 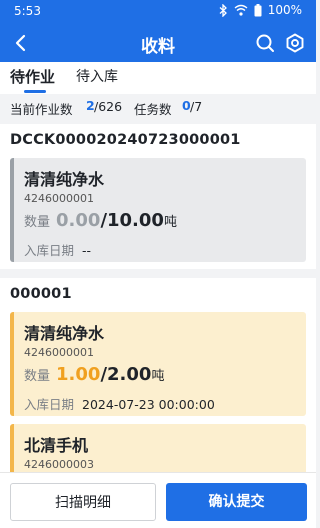 What do you see at coordinates (97, 76) in the screenshot?
I see `tab-pending-storage: 待入库` at bounding box center [97, 76].